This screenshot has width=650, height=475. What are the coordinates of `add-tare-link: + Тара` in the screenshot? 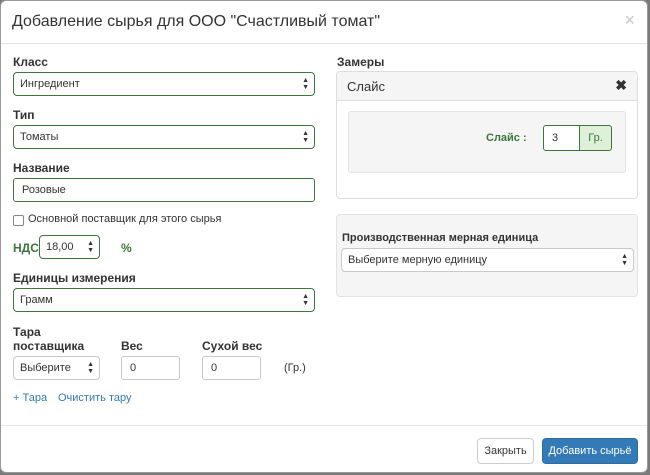 It's located at (30, 398).